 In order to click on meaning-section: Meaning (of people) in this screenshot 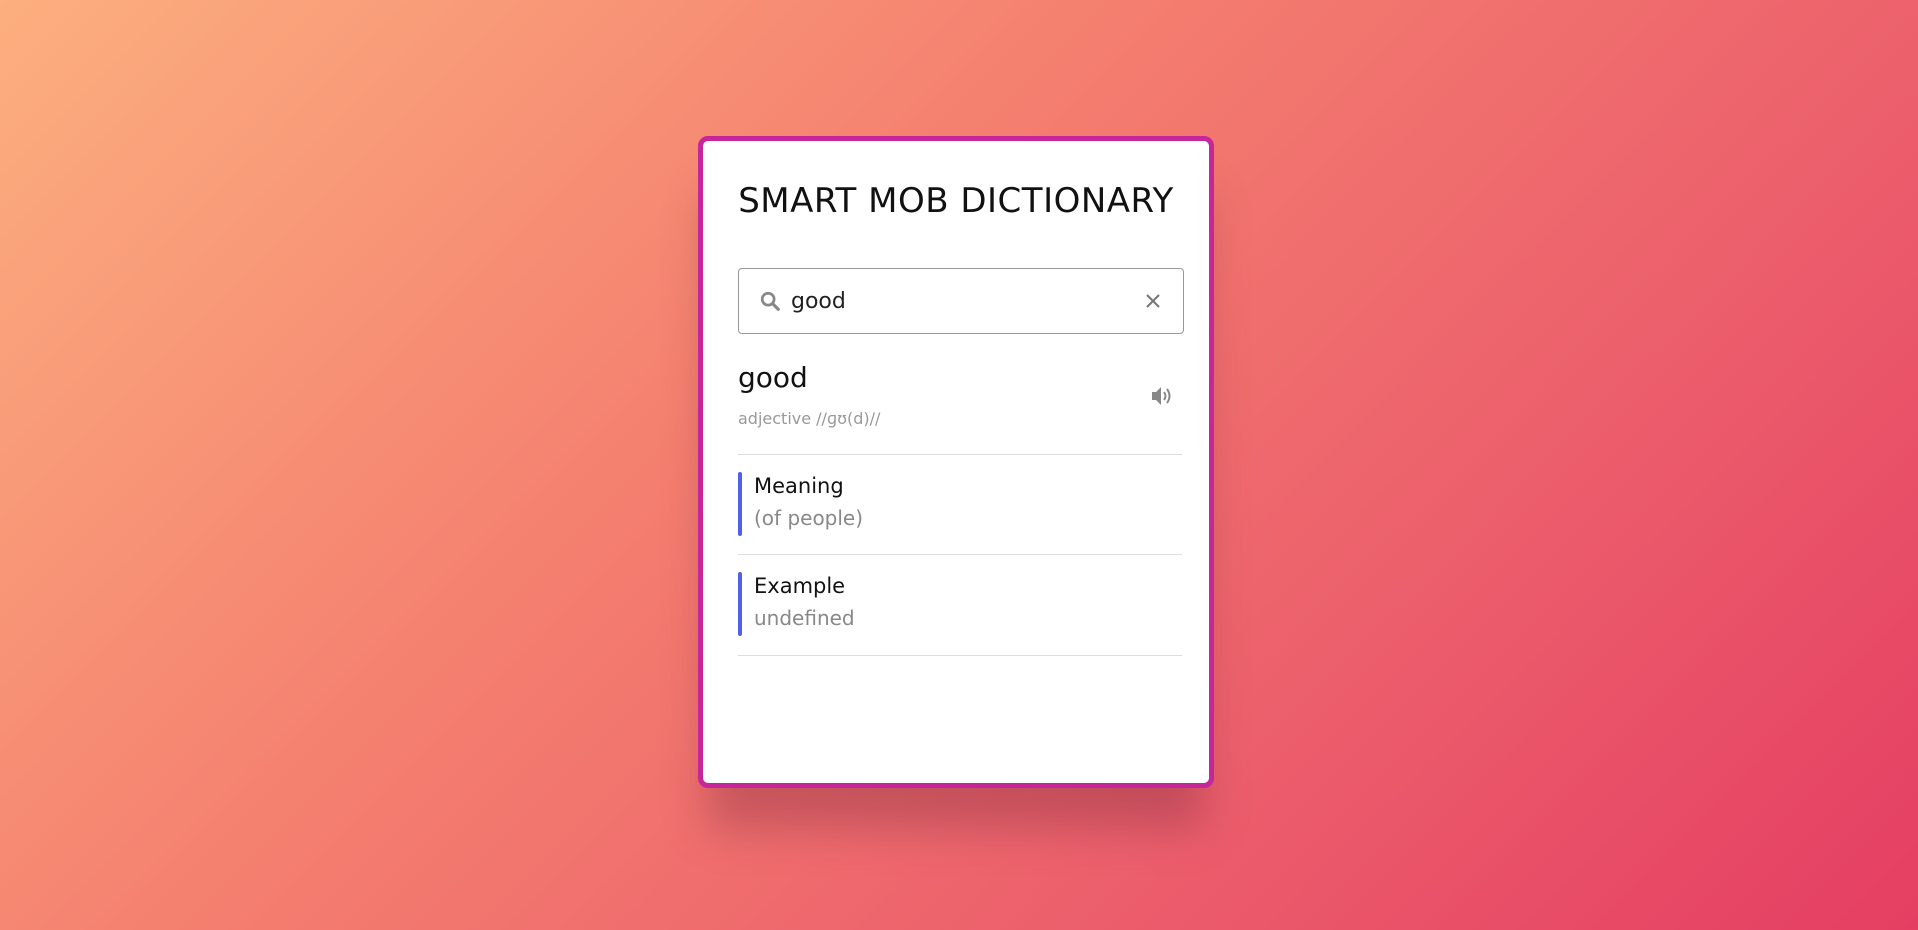, I will do `click(960, 504)`.